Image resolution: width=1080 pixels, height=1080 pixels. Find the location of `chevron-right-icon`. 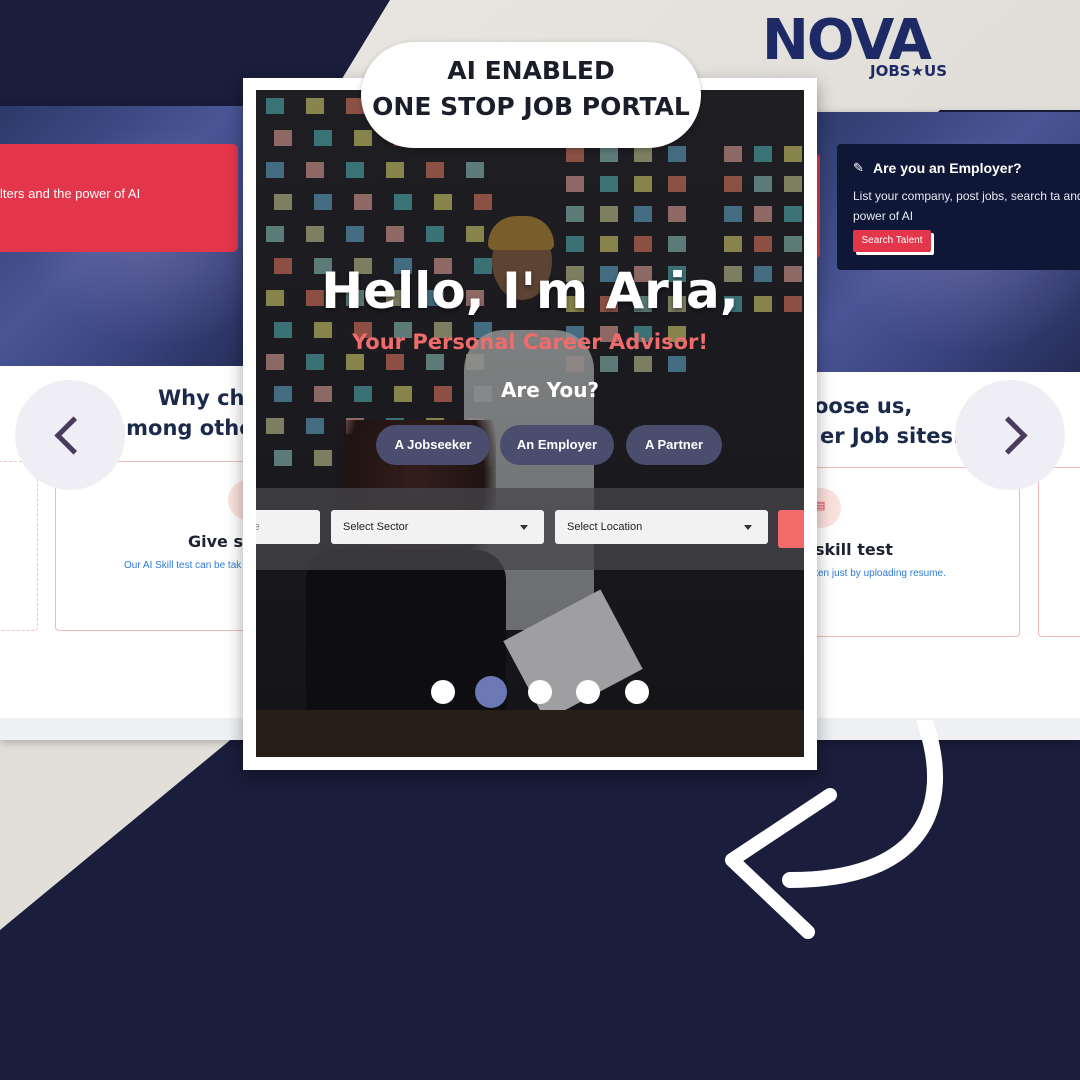

chevron-right-icon is located at coordinates (1008, 435).